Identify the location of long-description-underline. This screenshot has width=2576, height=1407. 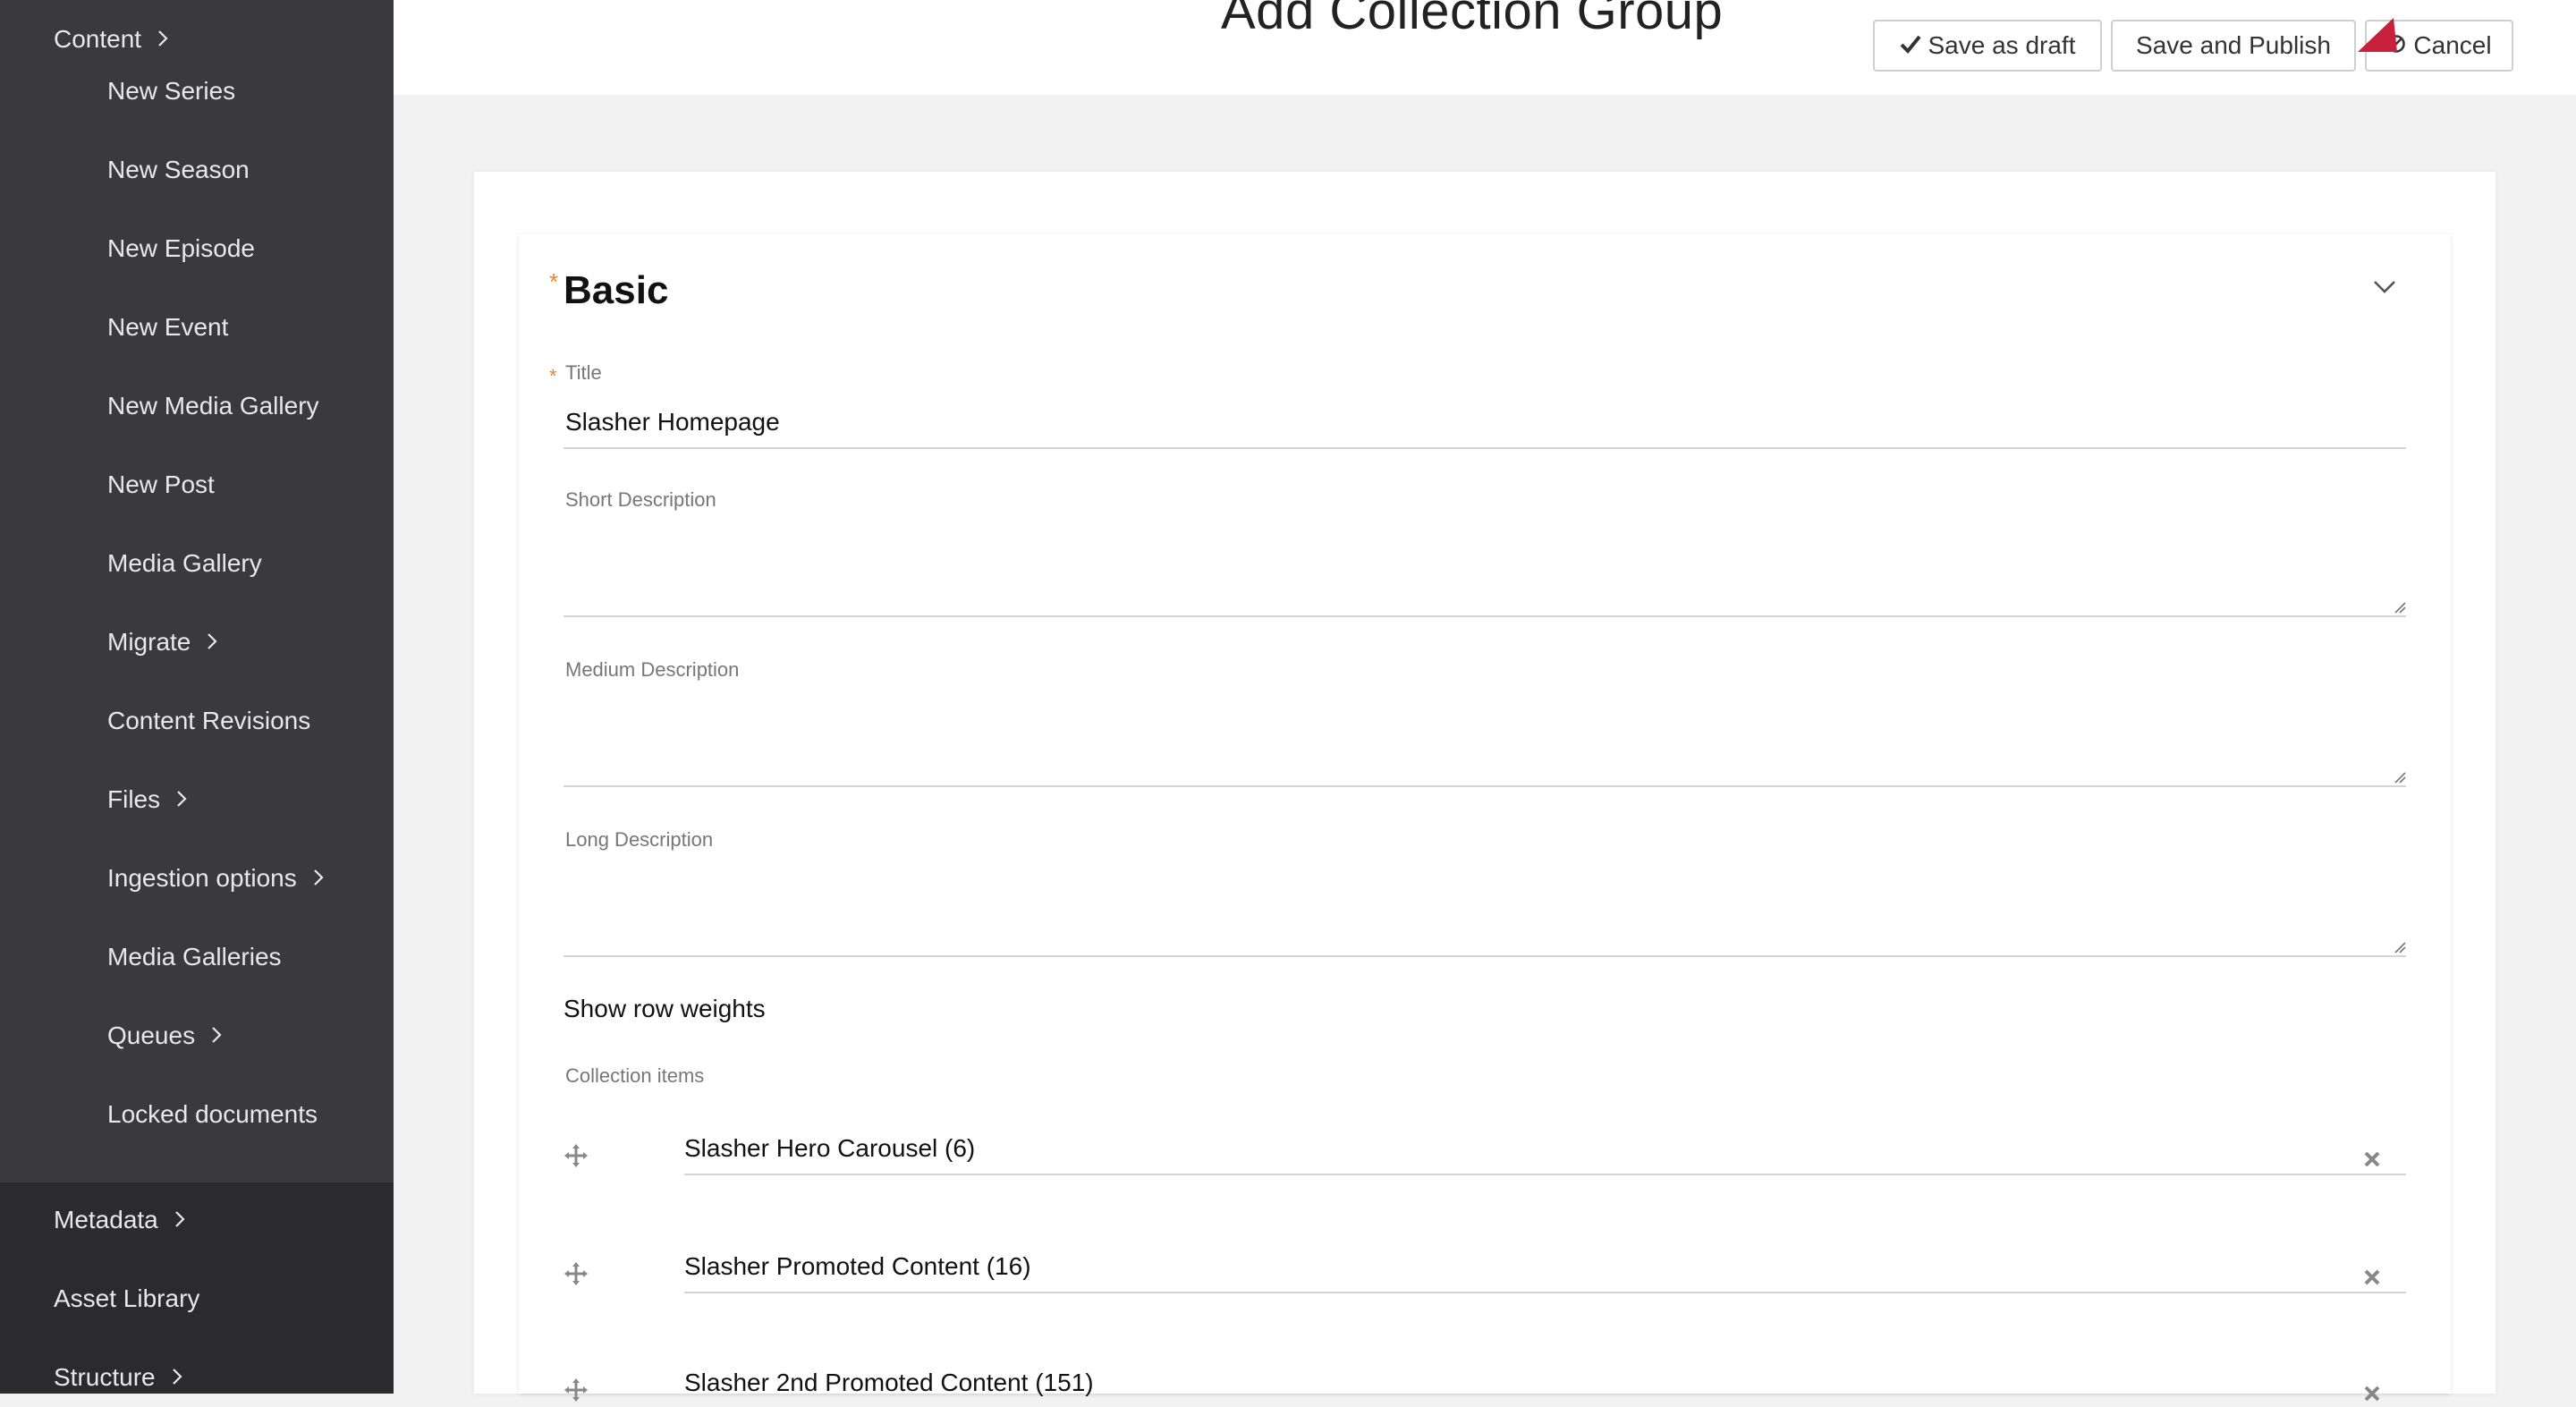
(1485, 956).